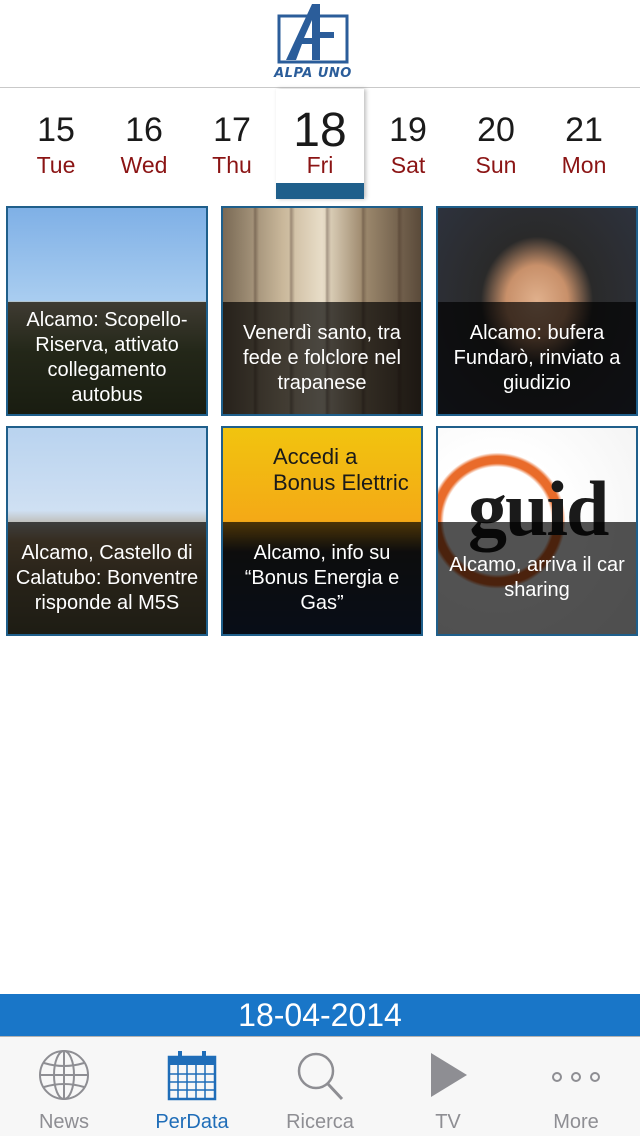 The width and height of the screenshot is (640, 1136). What do you see at coordinates (192, 1076) in the screenshot?
I see `calendar-icon` at bounding box center [192, 1076].